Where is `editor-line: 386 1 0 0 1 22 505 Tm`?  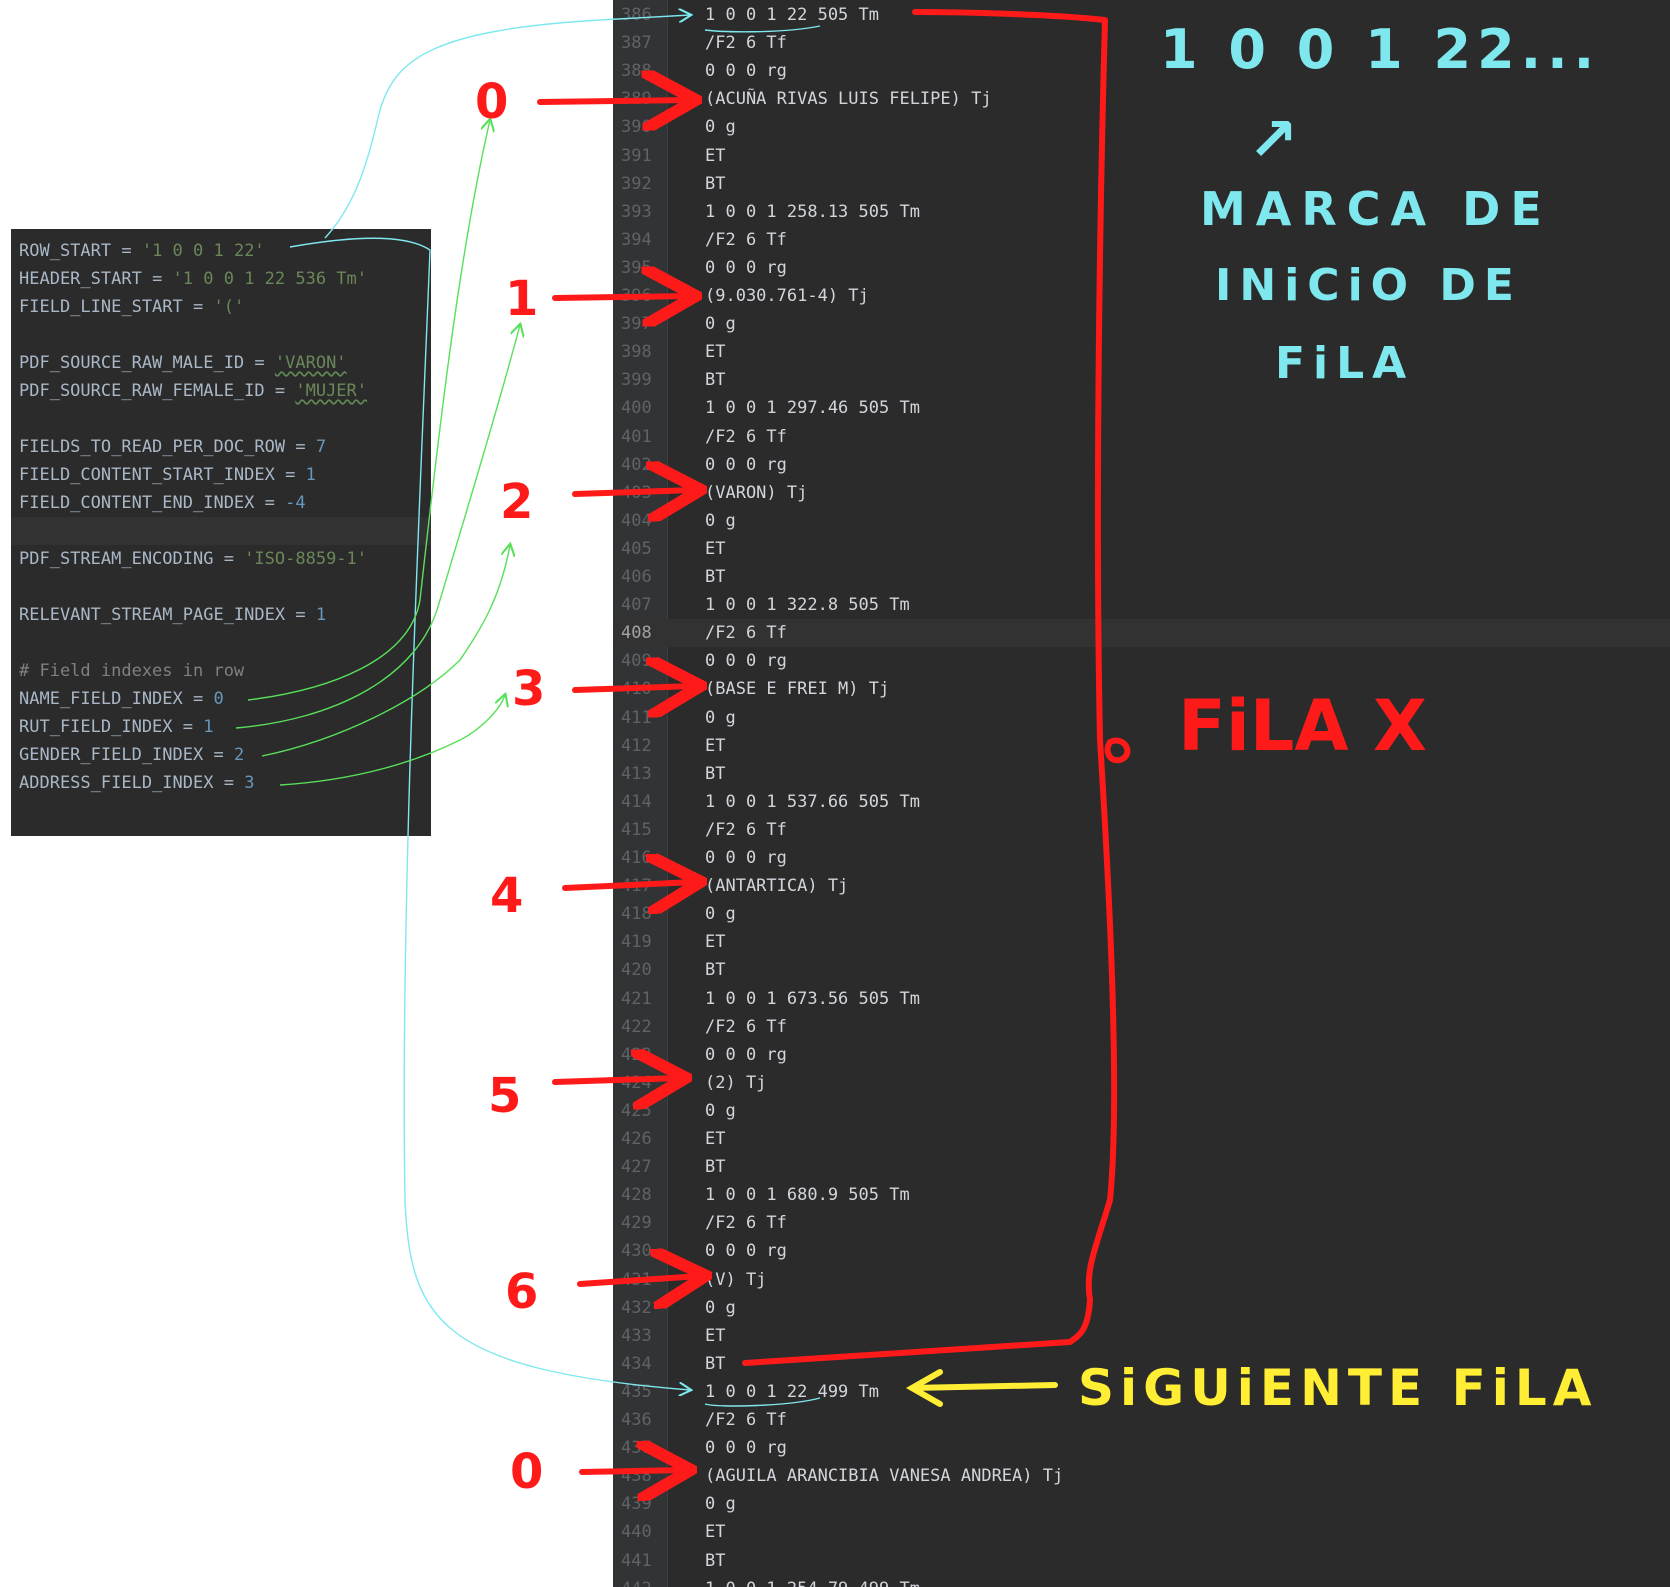
editor-line: 386 1 0 0 1 22 505 Tm is located at coordinates (1141, 15).